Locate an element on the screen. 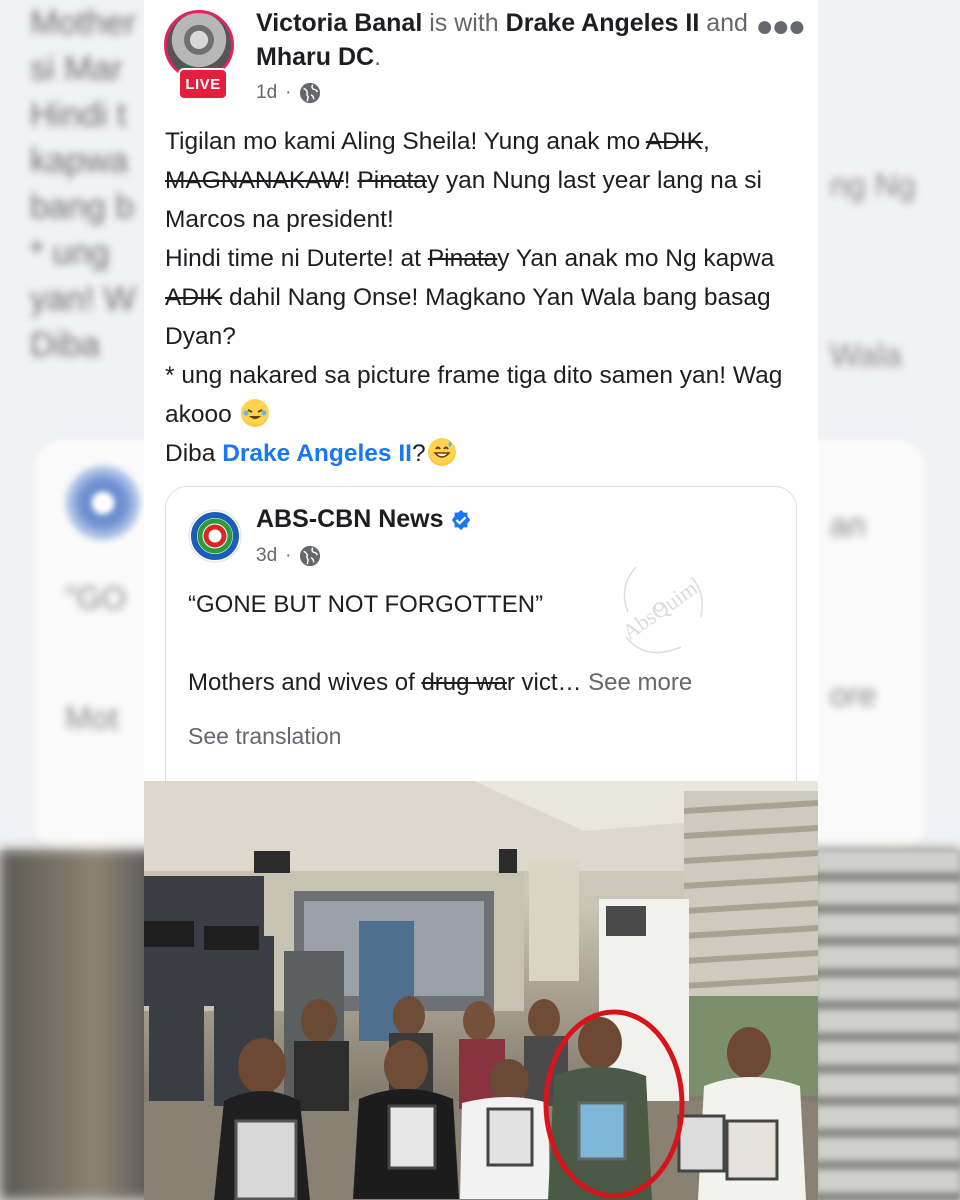  shared-page-name-text: ABS-CBN News is located at coordinates (350, 519).